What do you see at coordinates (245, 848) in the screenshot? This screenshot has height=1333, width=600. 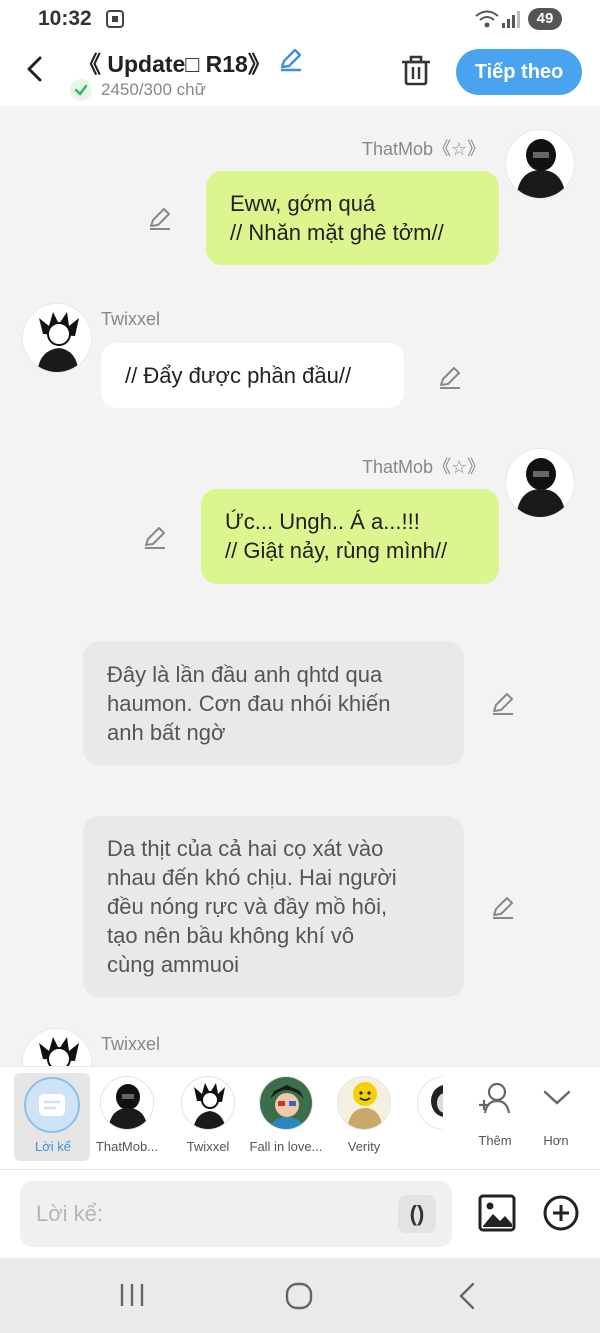 I see `narration-line: Da thịt của cả hai cọ xát vào` at bounding box center [245, 848].